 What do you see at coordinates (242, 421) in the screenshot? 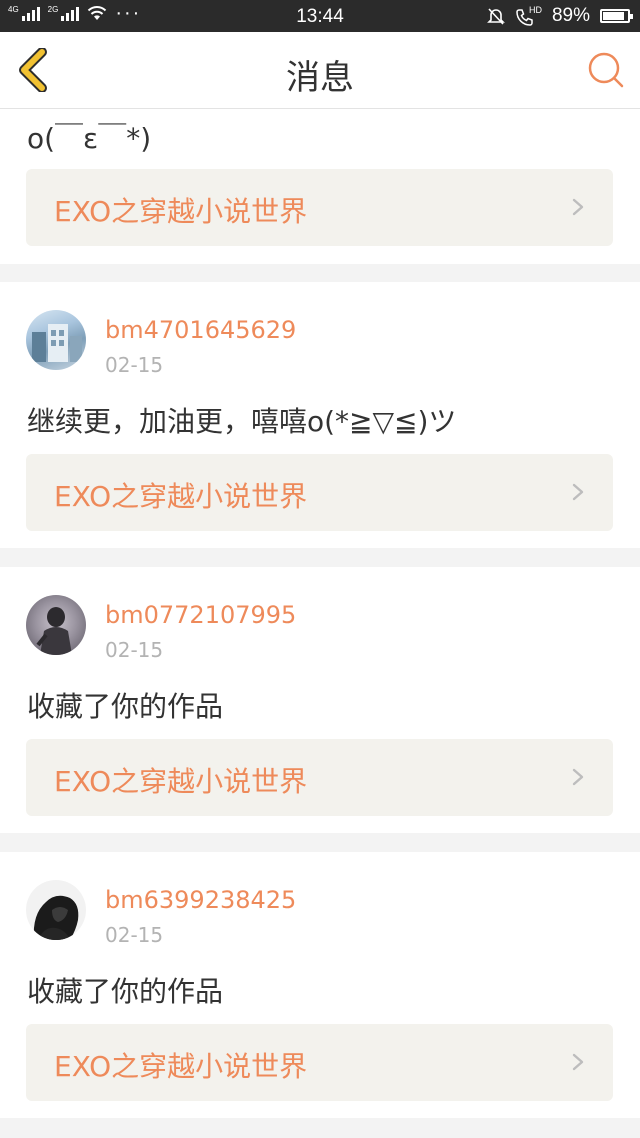
I see `message-text: 继续更，加油更，嘻嘻o(*≧▽≦)ツ` at bounding box center [242, 421].